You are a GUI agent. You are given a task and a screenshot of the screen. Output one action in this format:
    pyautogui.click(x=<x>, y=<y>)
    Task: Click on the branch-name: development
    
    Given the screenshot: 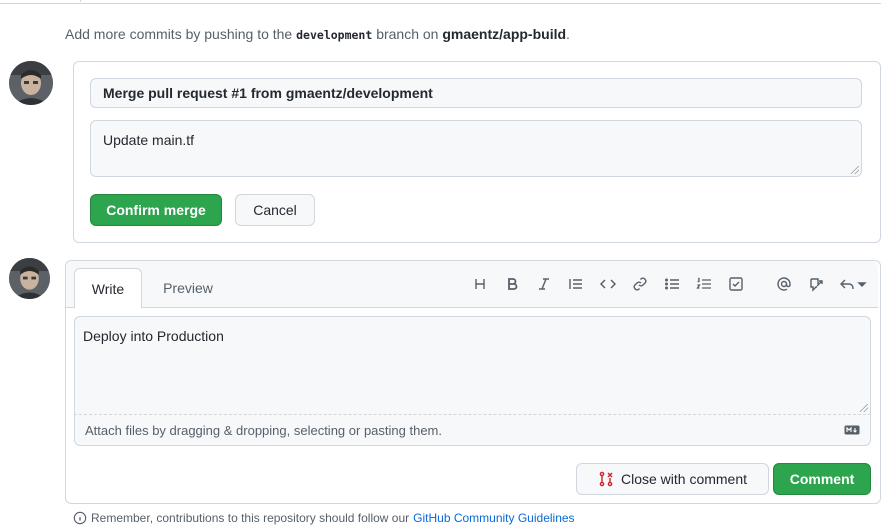 What is the action you would take?
    pyautogui.click(x=334, y=35)
    